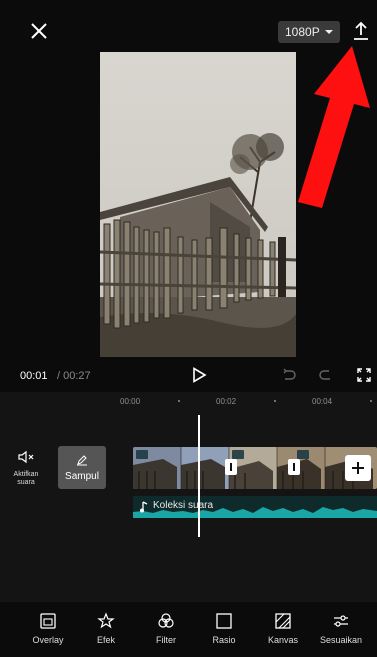  I want to click on music-note-icon, so click(144, 506).